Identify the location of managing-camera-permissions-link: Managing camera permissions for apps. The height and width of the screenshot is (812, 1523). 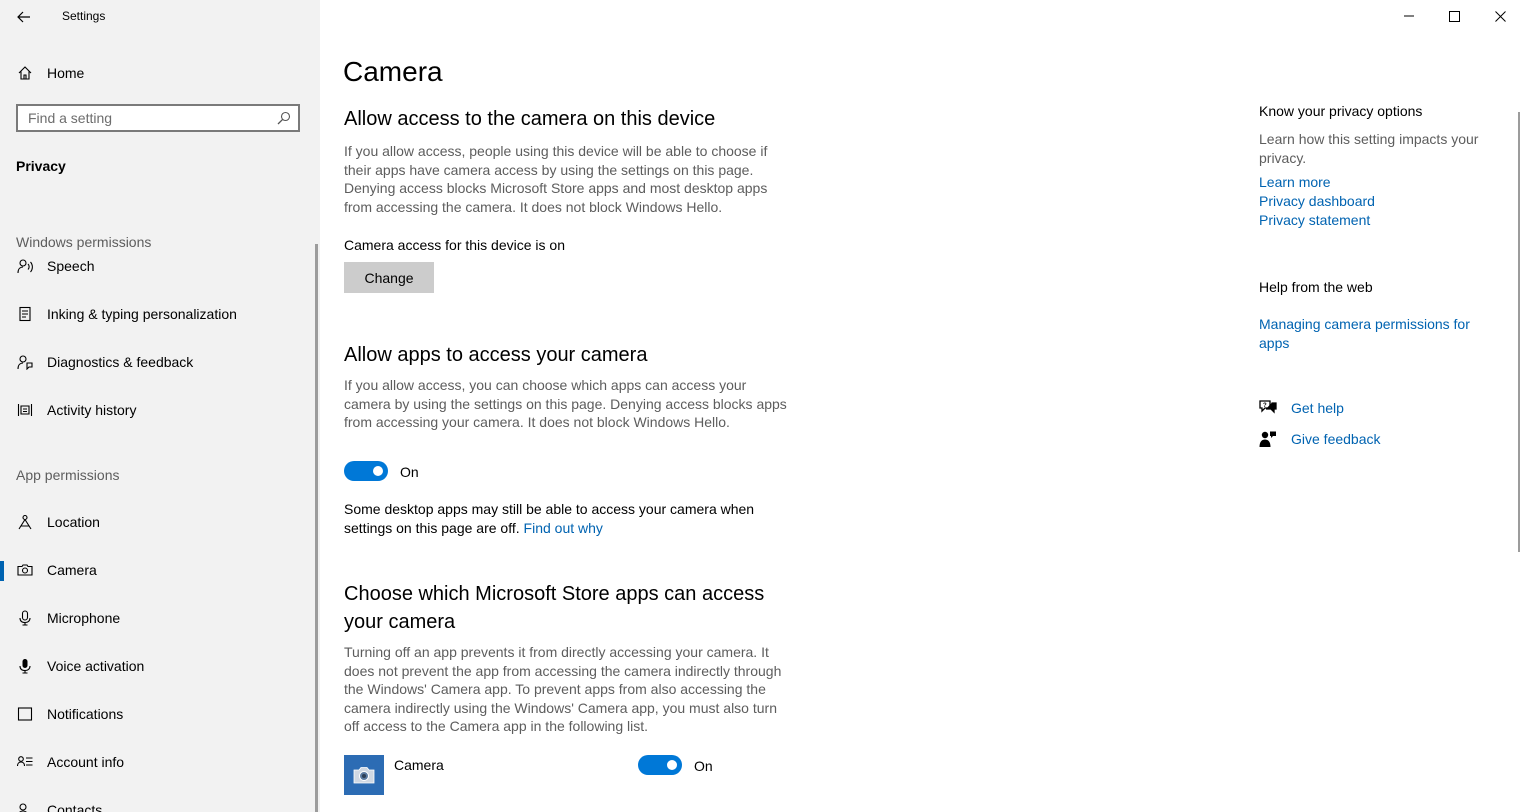
(1379, 333).